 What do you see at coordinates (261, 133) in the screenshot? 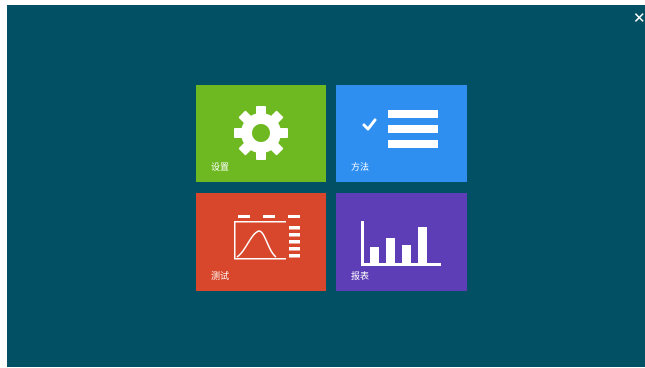
I see `tile-settings: 设置` at bounding box center [261, 133].